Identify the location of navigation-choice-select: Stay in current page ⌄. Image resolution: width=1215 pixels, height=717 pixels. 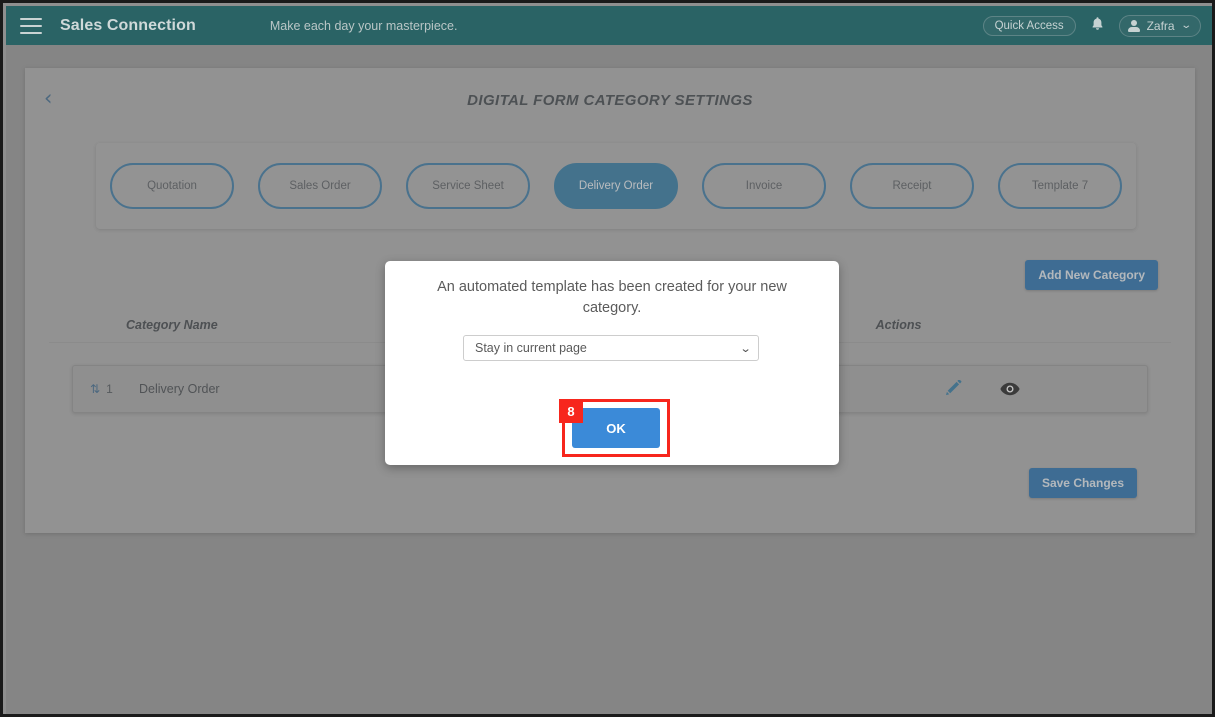
(611, 348).